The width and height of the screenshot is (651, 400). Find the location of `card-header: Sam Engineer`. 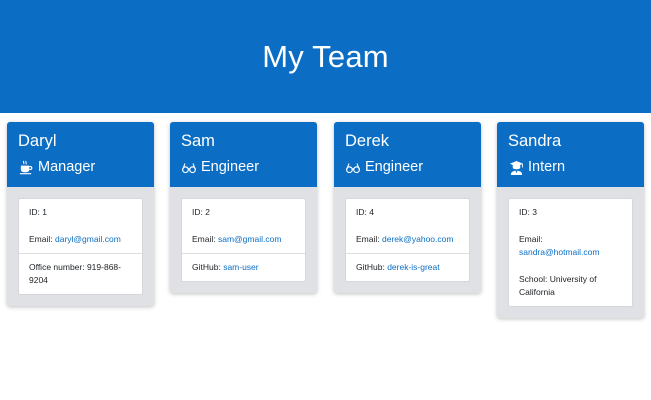

card-header: Sam Engineer is located at coordinates (243, 154).